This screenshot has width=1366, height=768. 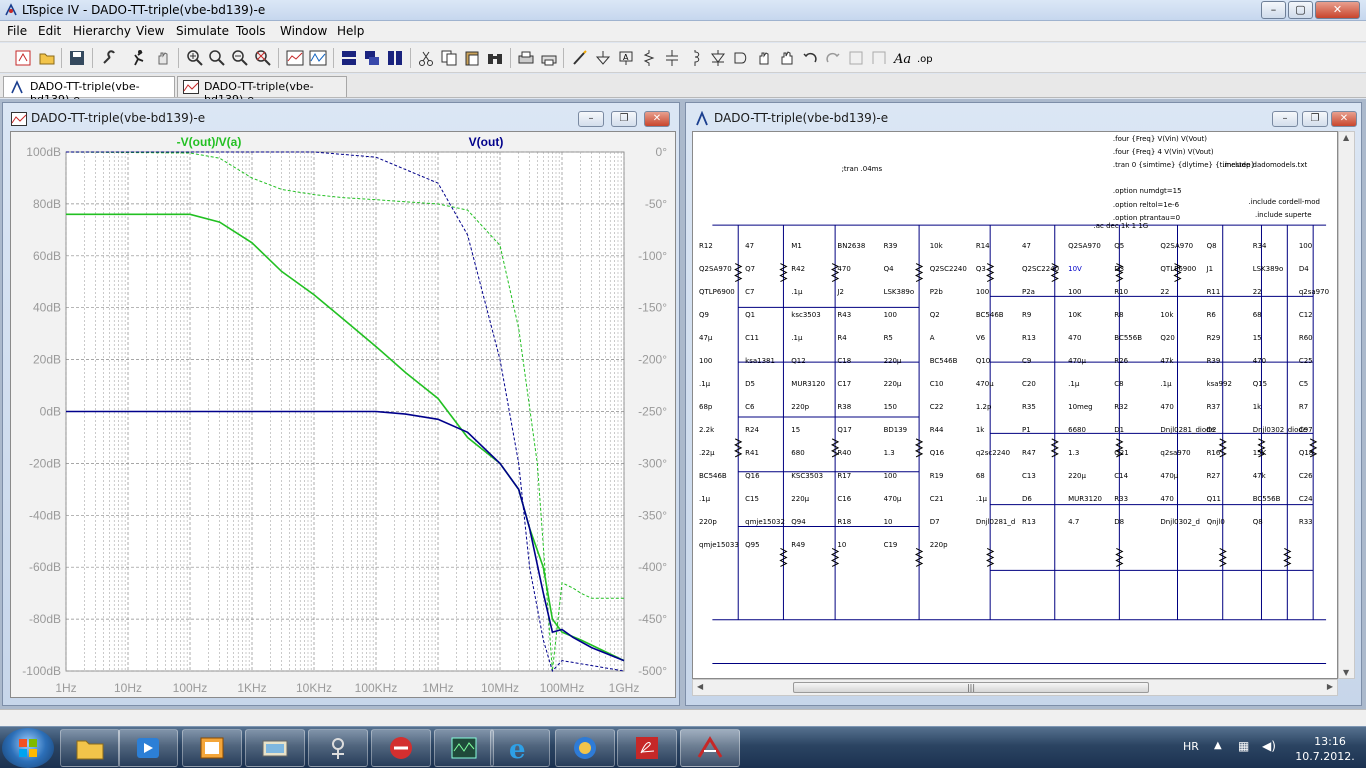 I want to click on print-setup-icon, so click(x=526, y=58).